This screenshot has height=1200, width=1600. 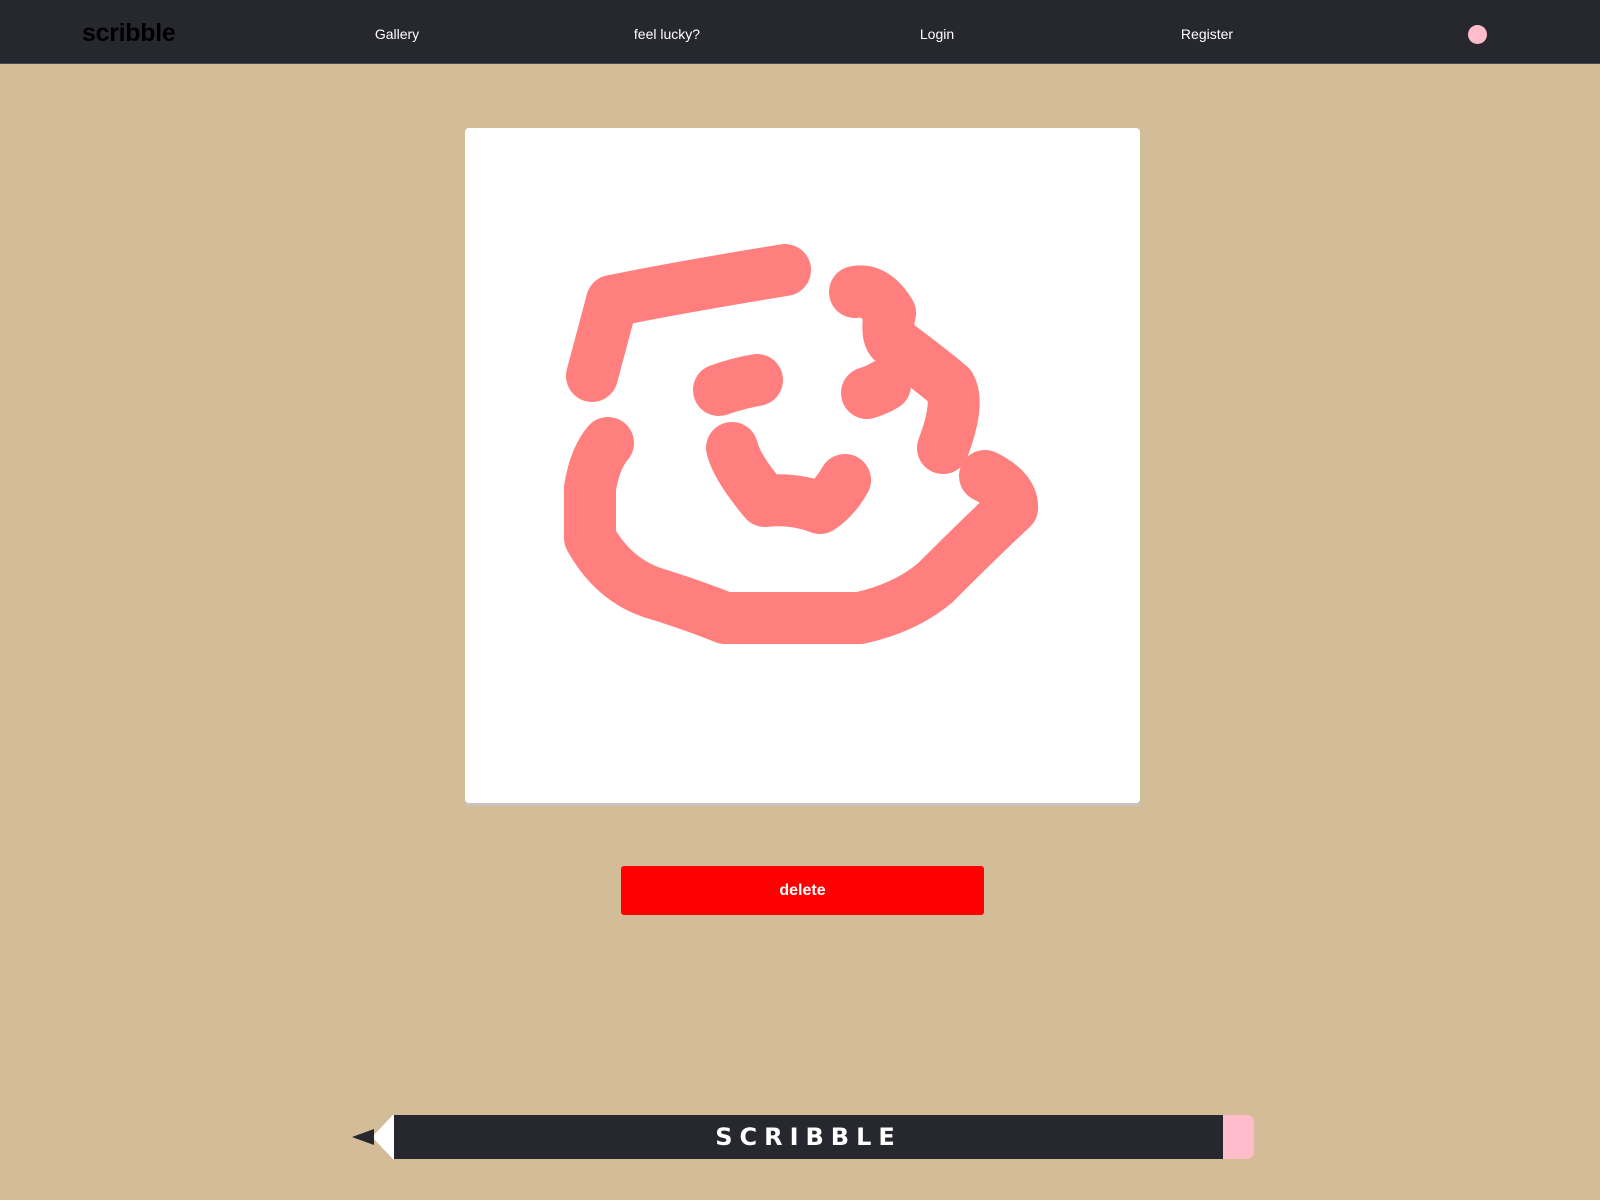 I want to click on scribble-stroke-right-eye, so click(x=876, y=389).